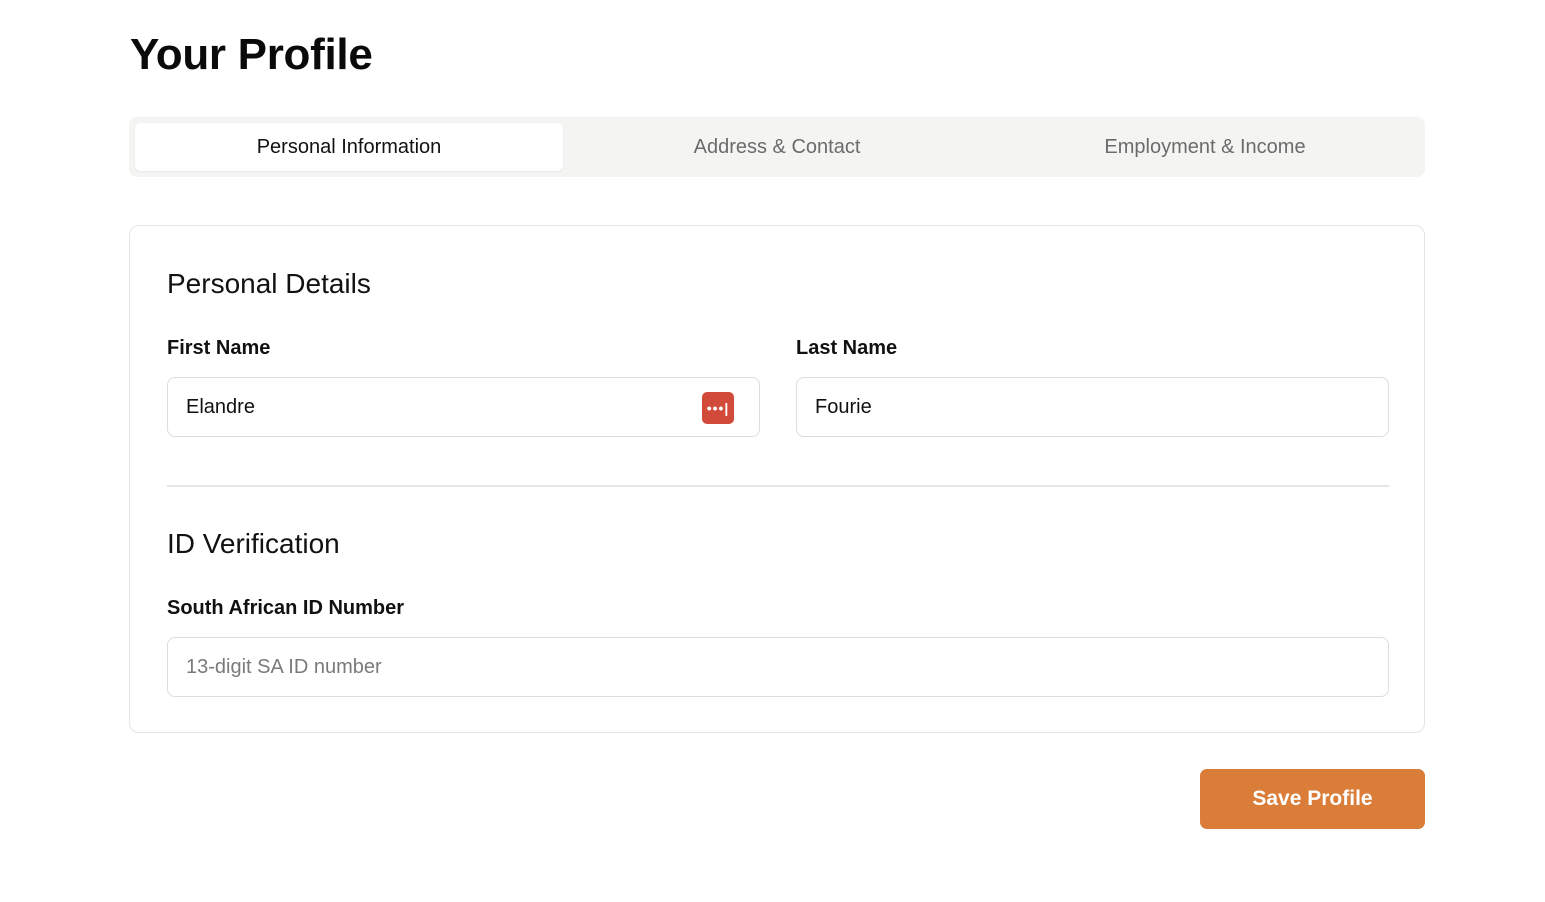  I want to click on password-manager-icon: •••|, so click(718, 408).